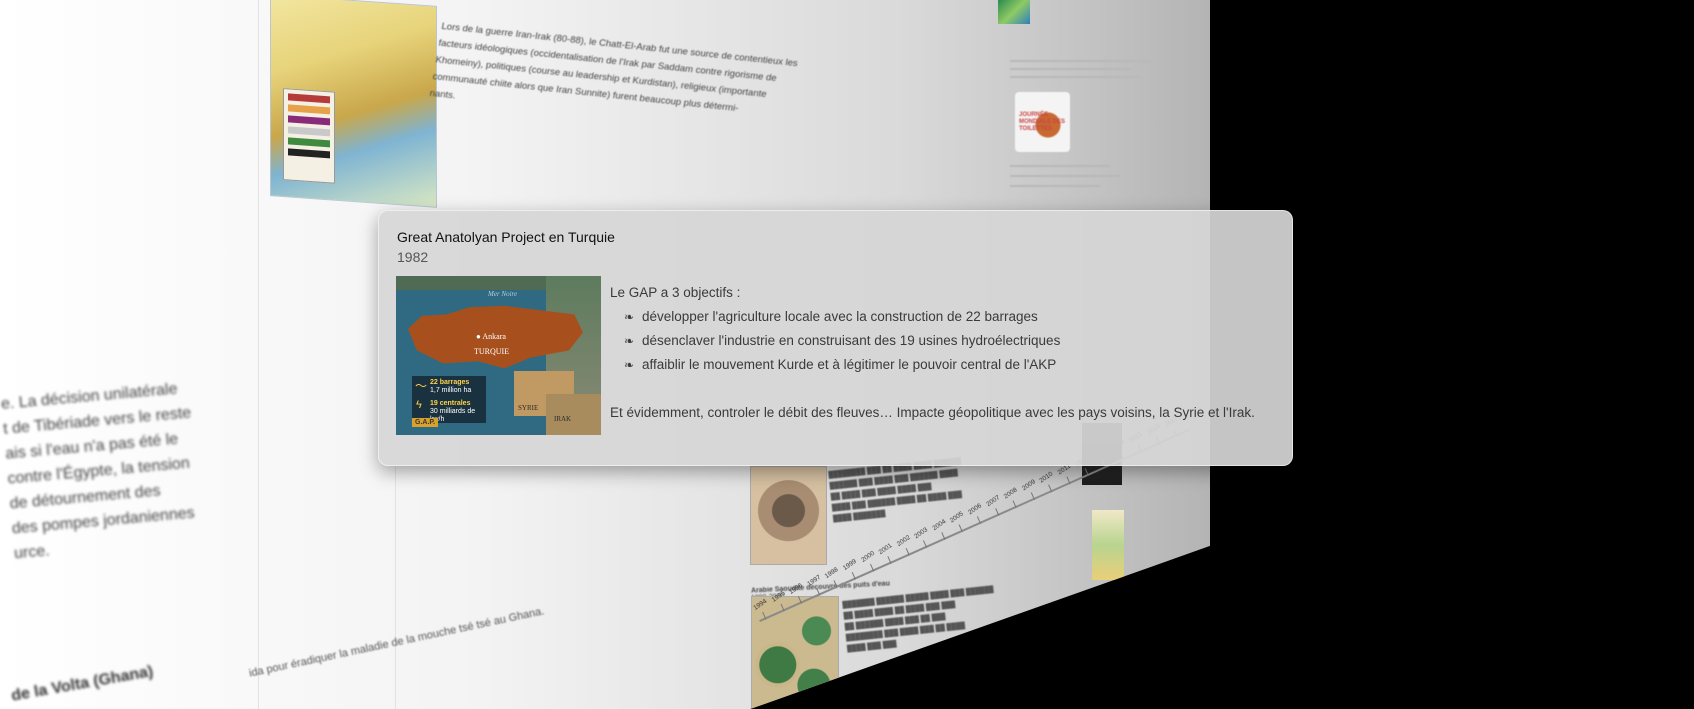 Image resolution: width=1694 pixels, height=709 pixels. What do you see at coordinates (850, 565) in the screenshot?
I see `timeline-year-label: 1999` at bounding box center [850, 565].